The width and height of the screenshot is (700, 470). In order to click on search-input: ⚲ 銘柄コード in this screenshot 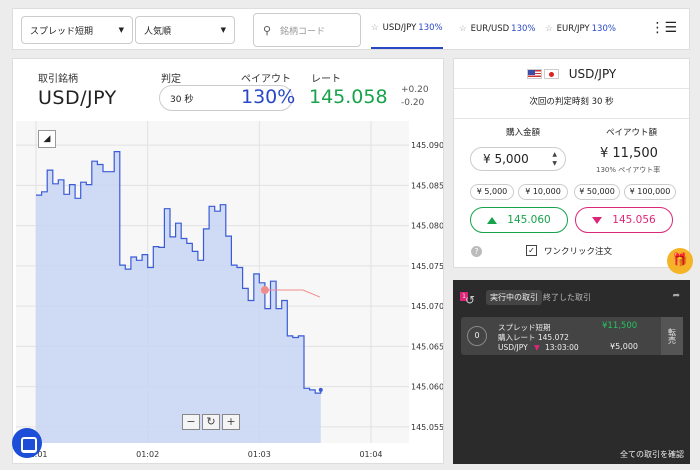, I will do `click(307, 30)`.